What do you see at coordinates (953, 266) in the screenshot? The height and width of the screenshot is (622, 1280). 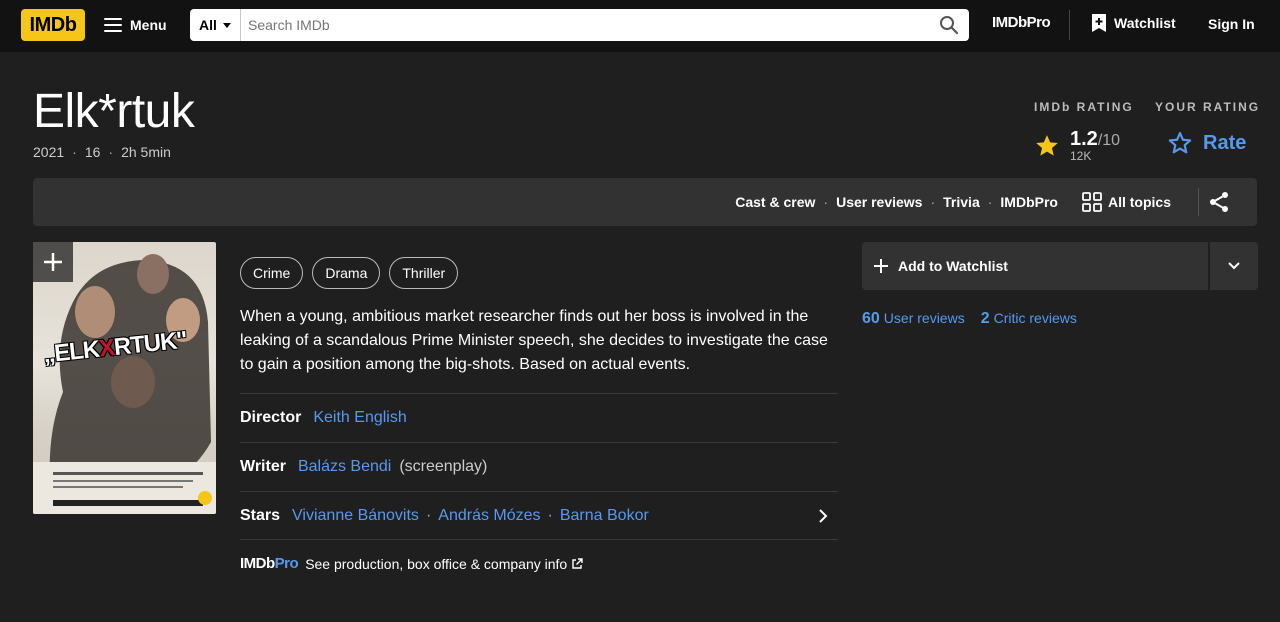 I see `add-to-watchlist-label: Add to Watchlist` at bounding box center [953, 266].